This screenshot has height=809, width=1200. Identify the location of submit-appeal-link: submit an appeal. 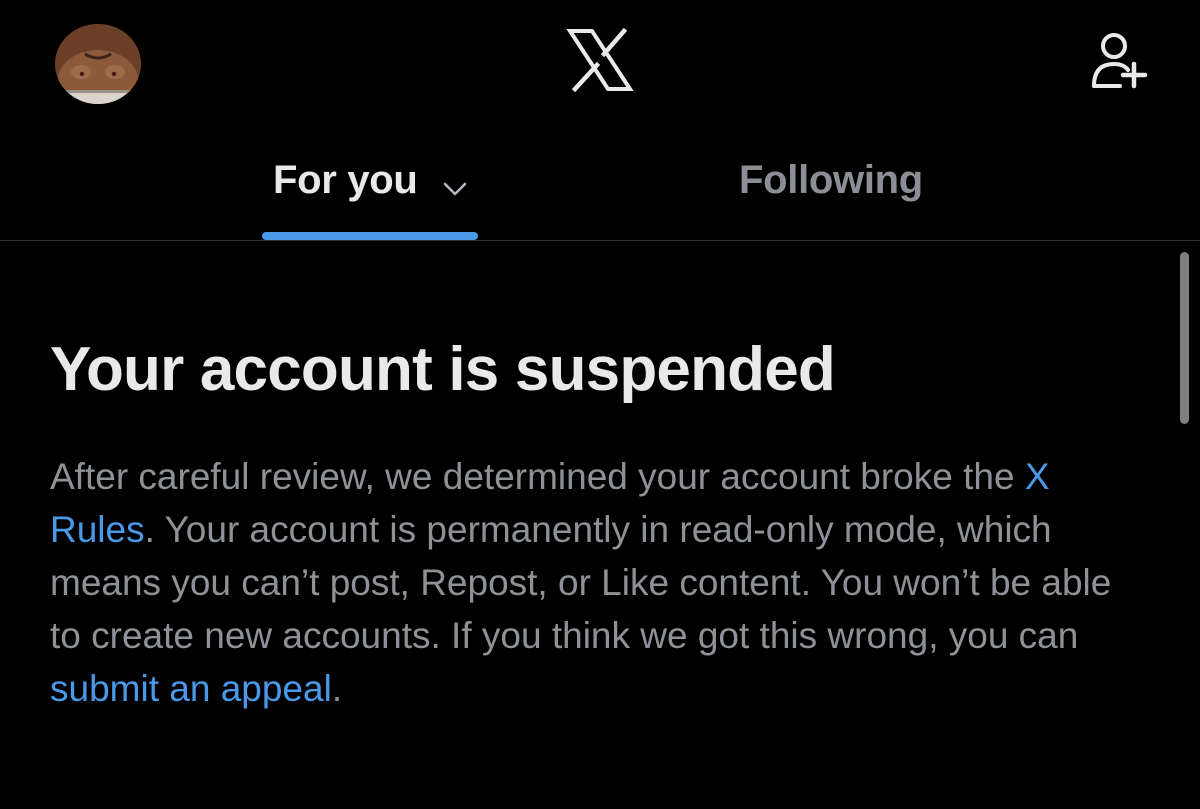
(191, 688).